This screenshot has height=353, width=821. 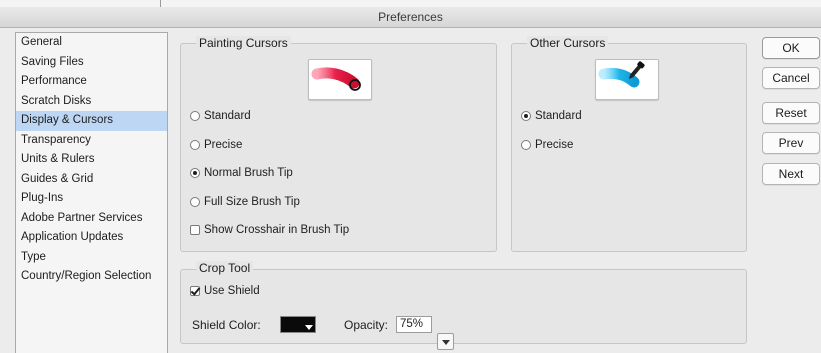 I want to click on show-crosshair-checkbox: Show Crosshair in Brush Tip, so click(x=269, y=230).